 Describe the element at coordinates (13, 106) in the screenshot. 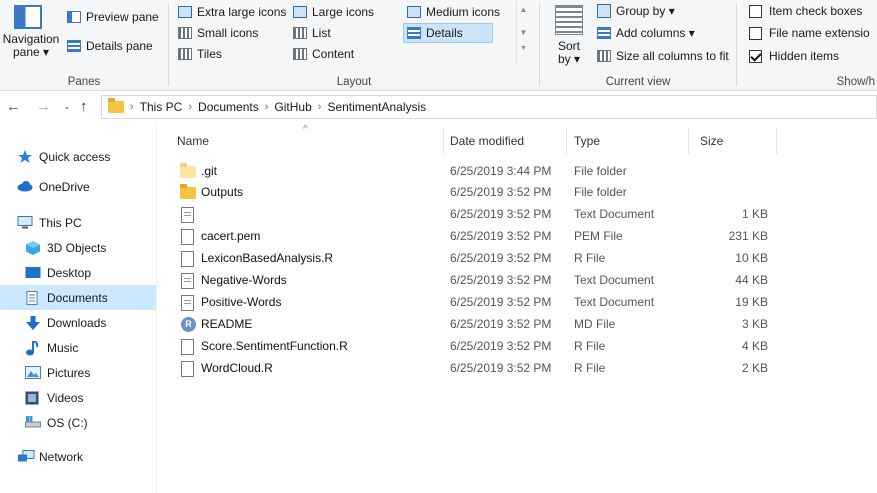

I see `back-arrow-icon: ←` at that location.